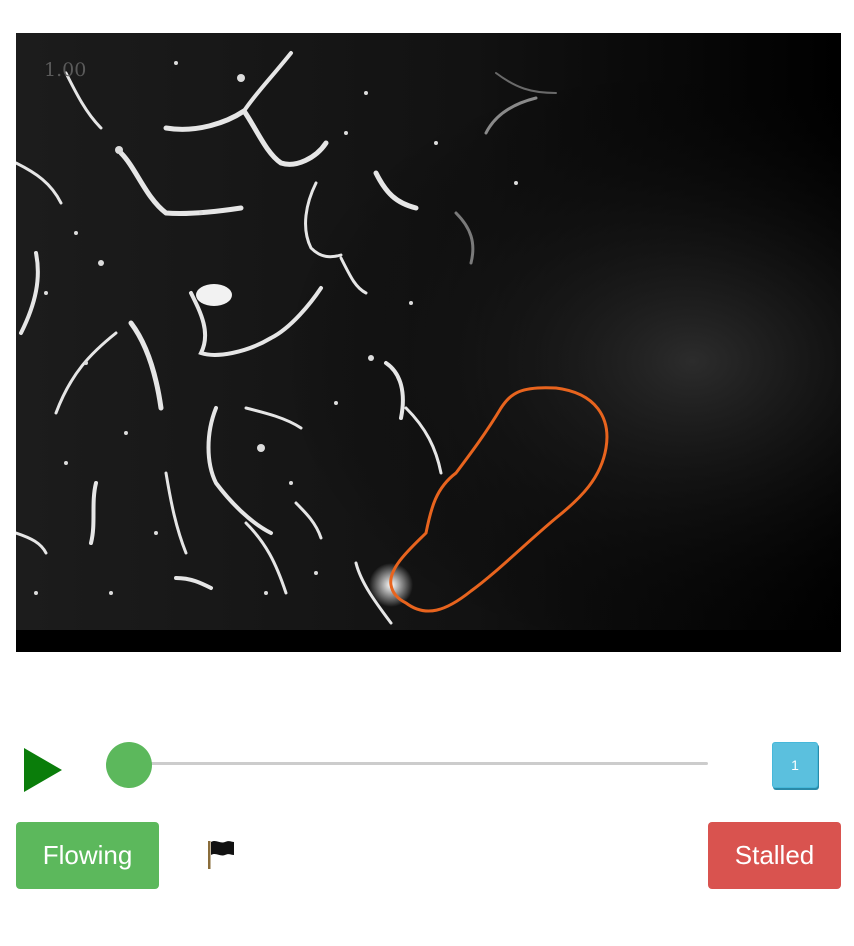 Image resolution: width=854 pixels, height=946 pixels. I want to click on flag-button, so click(221, 855).